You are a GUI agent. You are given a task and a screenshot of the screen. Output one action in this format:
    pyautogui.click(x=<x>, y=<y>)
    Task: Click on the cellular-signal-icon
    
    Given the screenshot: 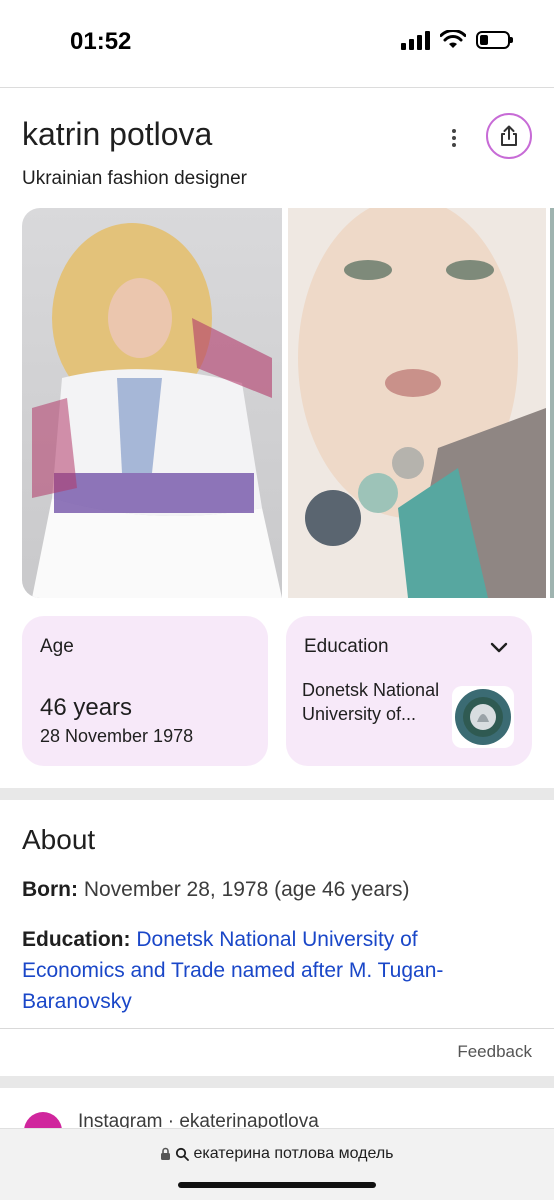 What is the action you would take?
    pyautogui.click(x=415, y=40)
    